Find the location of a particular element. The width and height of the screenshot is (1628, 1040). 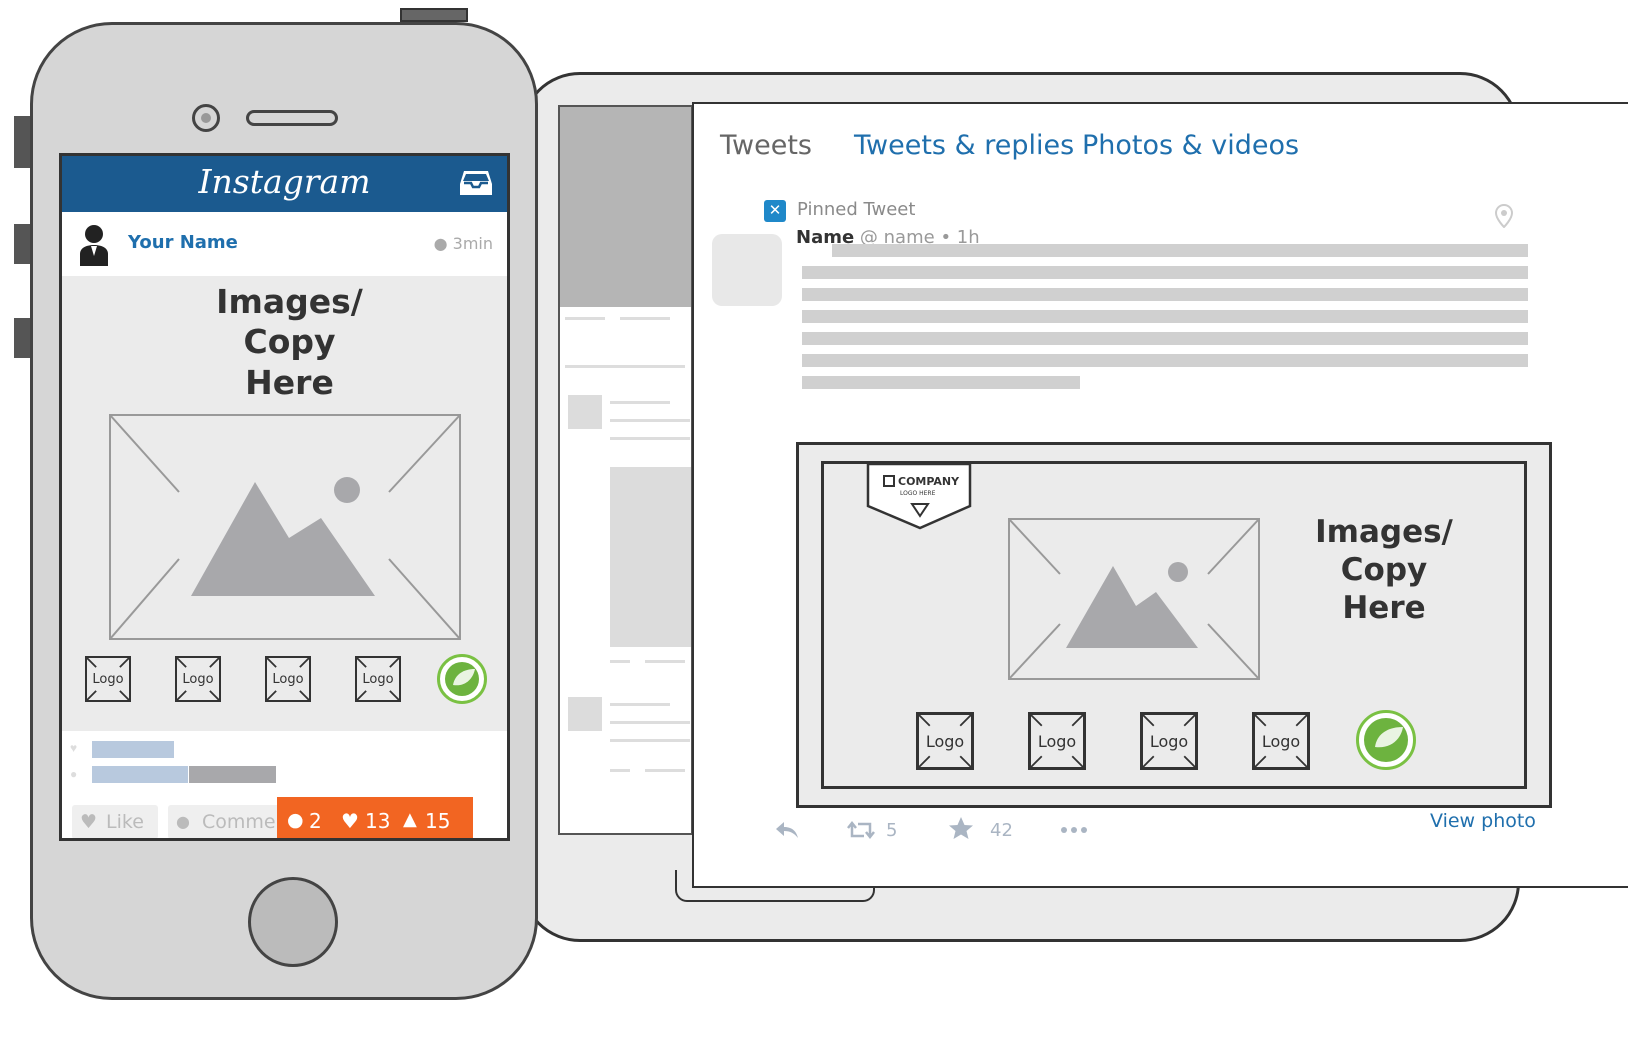

view-photo-link: View photo is located at coordinates (1483, 821).